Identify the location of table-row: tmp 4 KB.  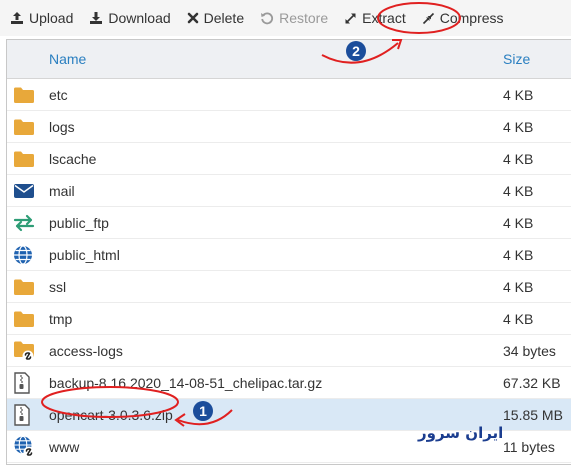
(289, 319).